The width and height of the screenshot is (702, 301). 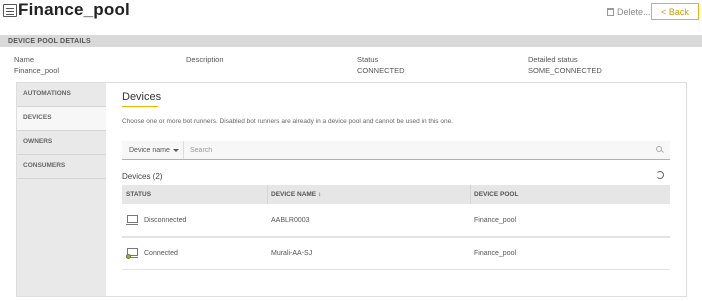 I want to click on trash-icon, so click(x=610, y=12).